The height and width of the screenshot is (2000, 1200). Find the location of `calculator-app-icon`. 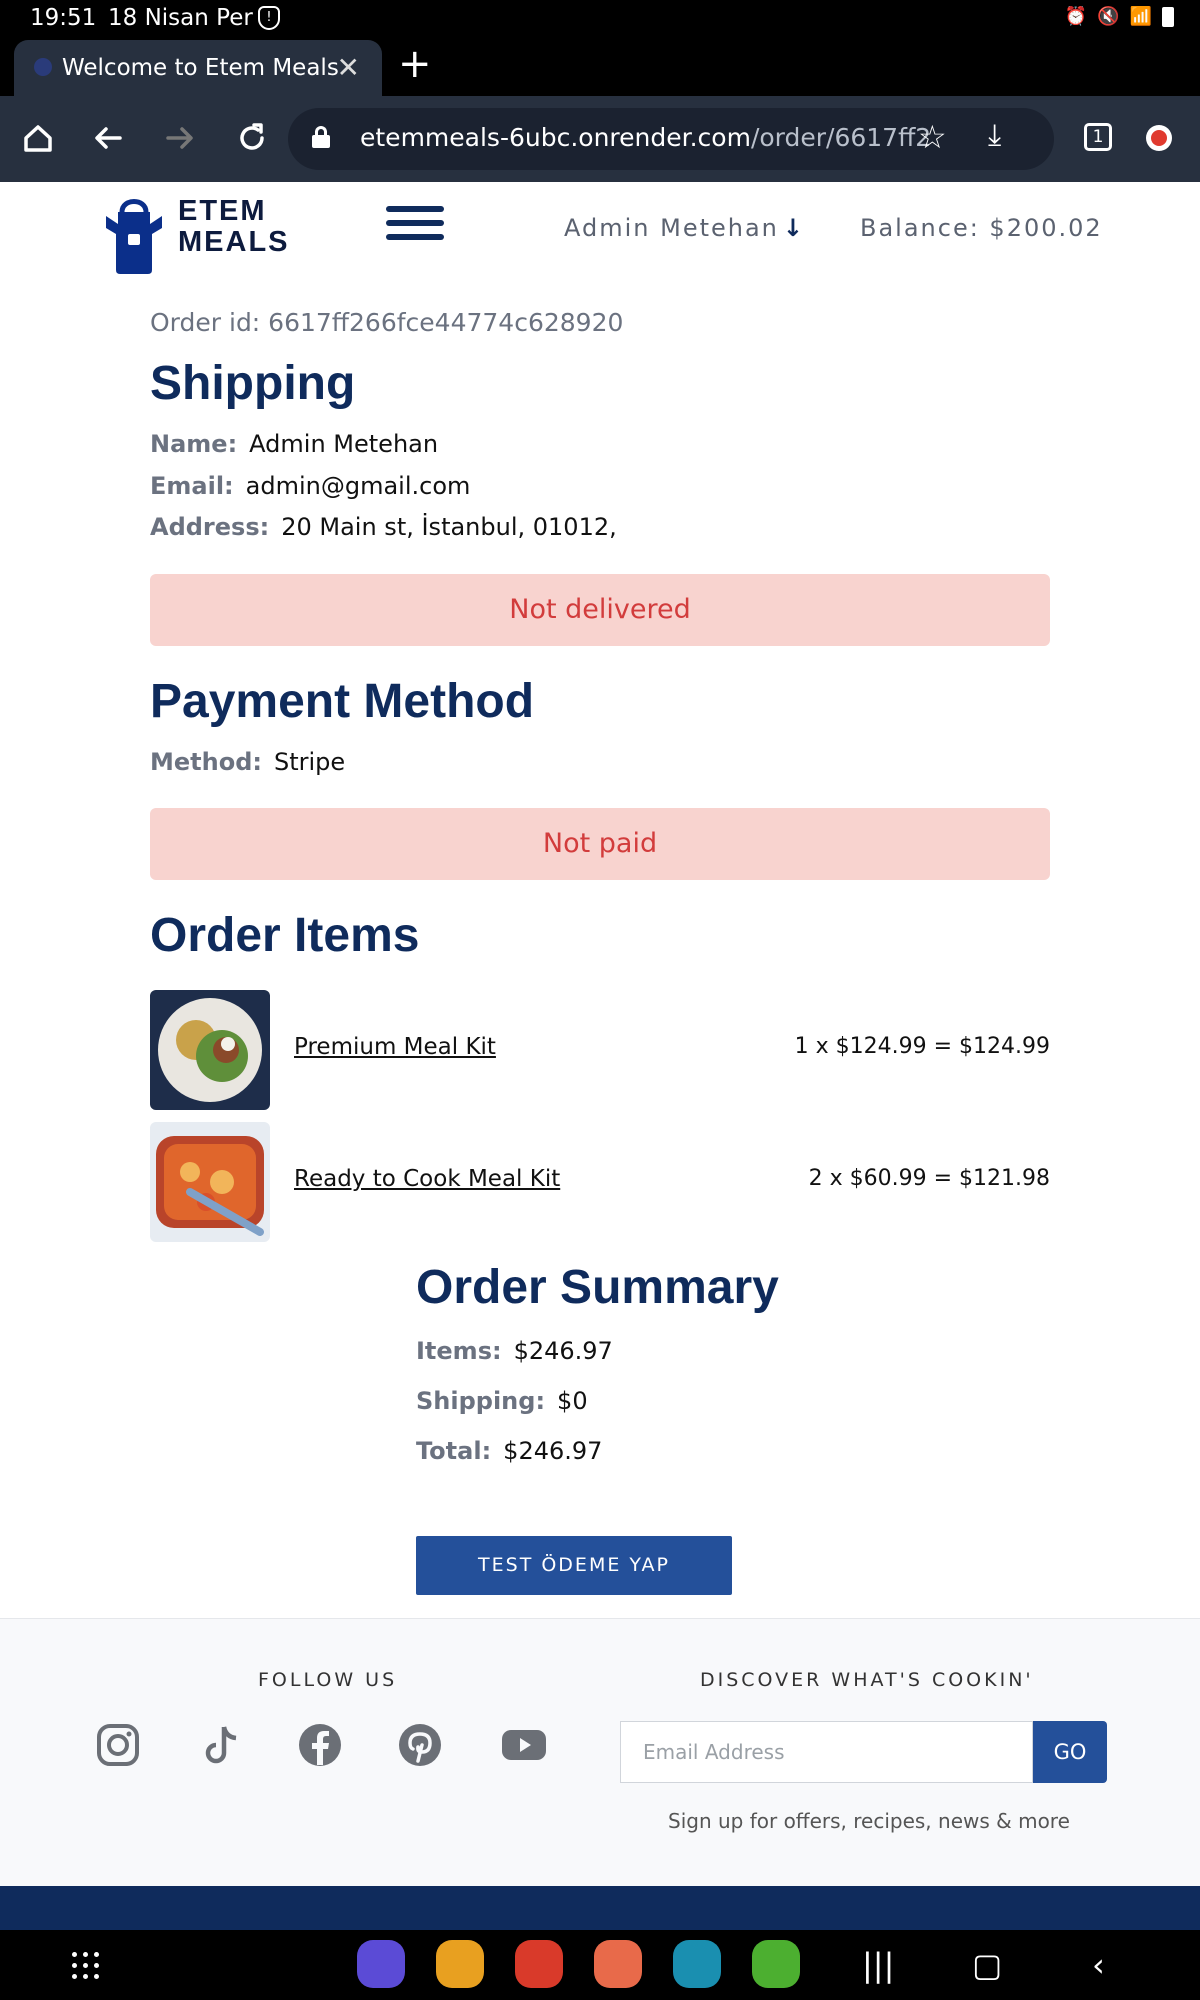

calculator-app-icon is located at coordinates (776, 1964).